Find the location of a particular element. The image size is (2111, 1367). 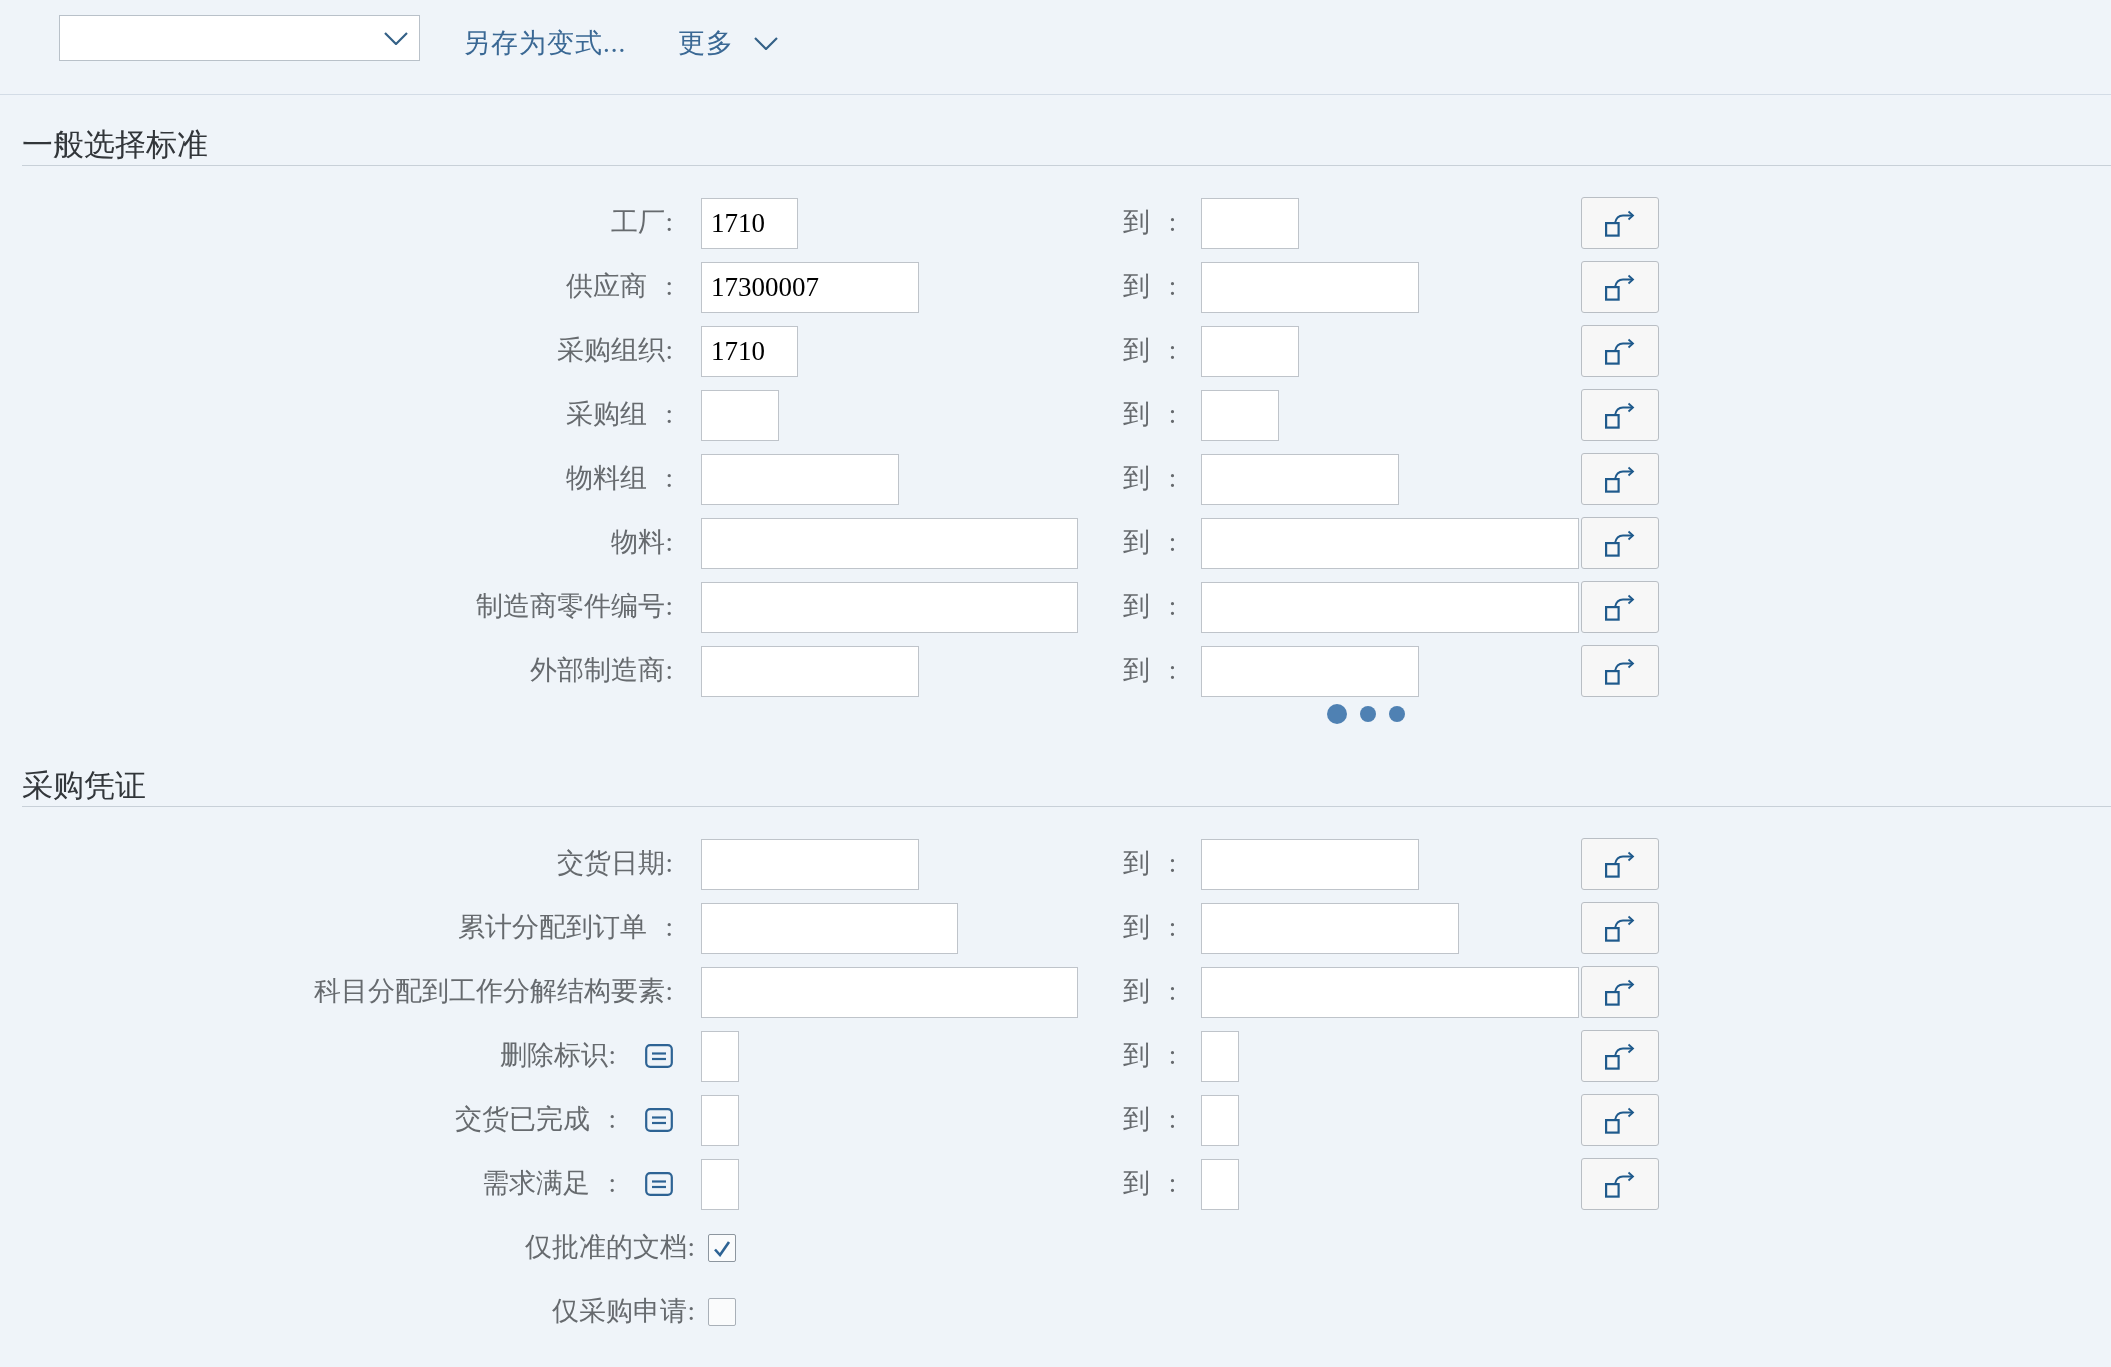

field-label: 仅采购申请: is located at coordinates (623, 1312).